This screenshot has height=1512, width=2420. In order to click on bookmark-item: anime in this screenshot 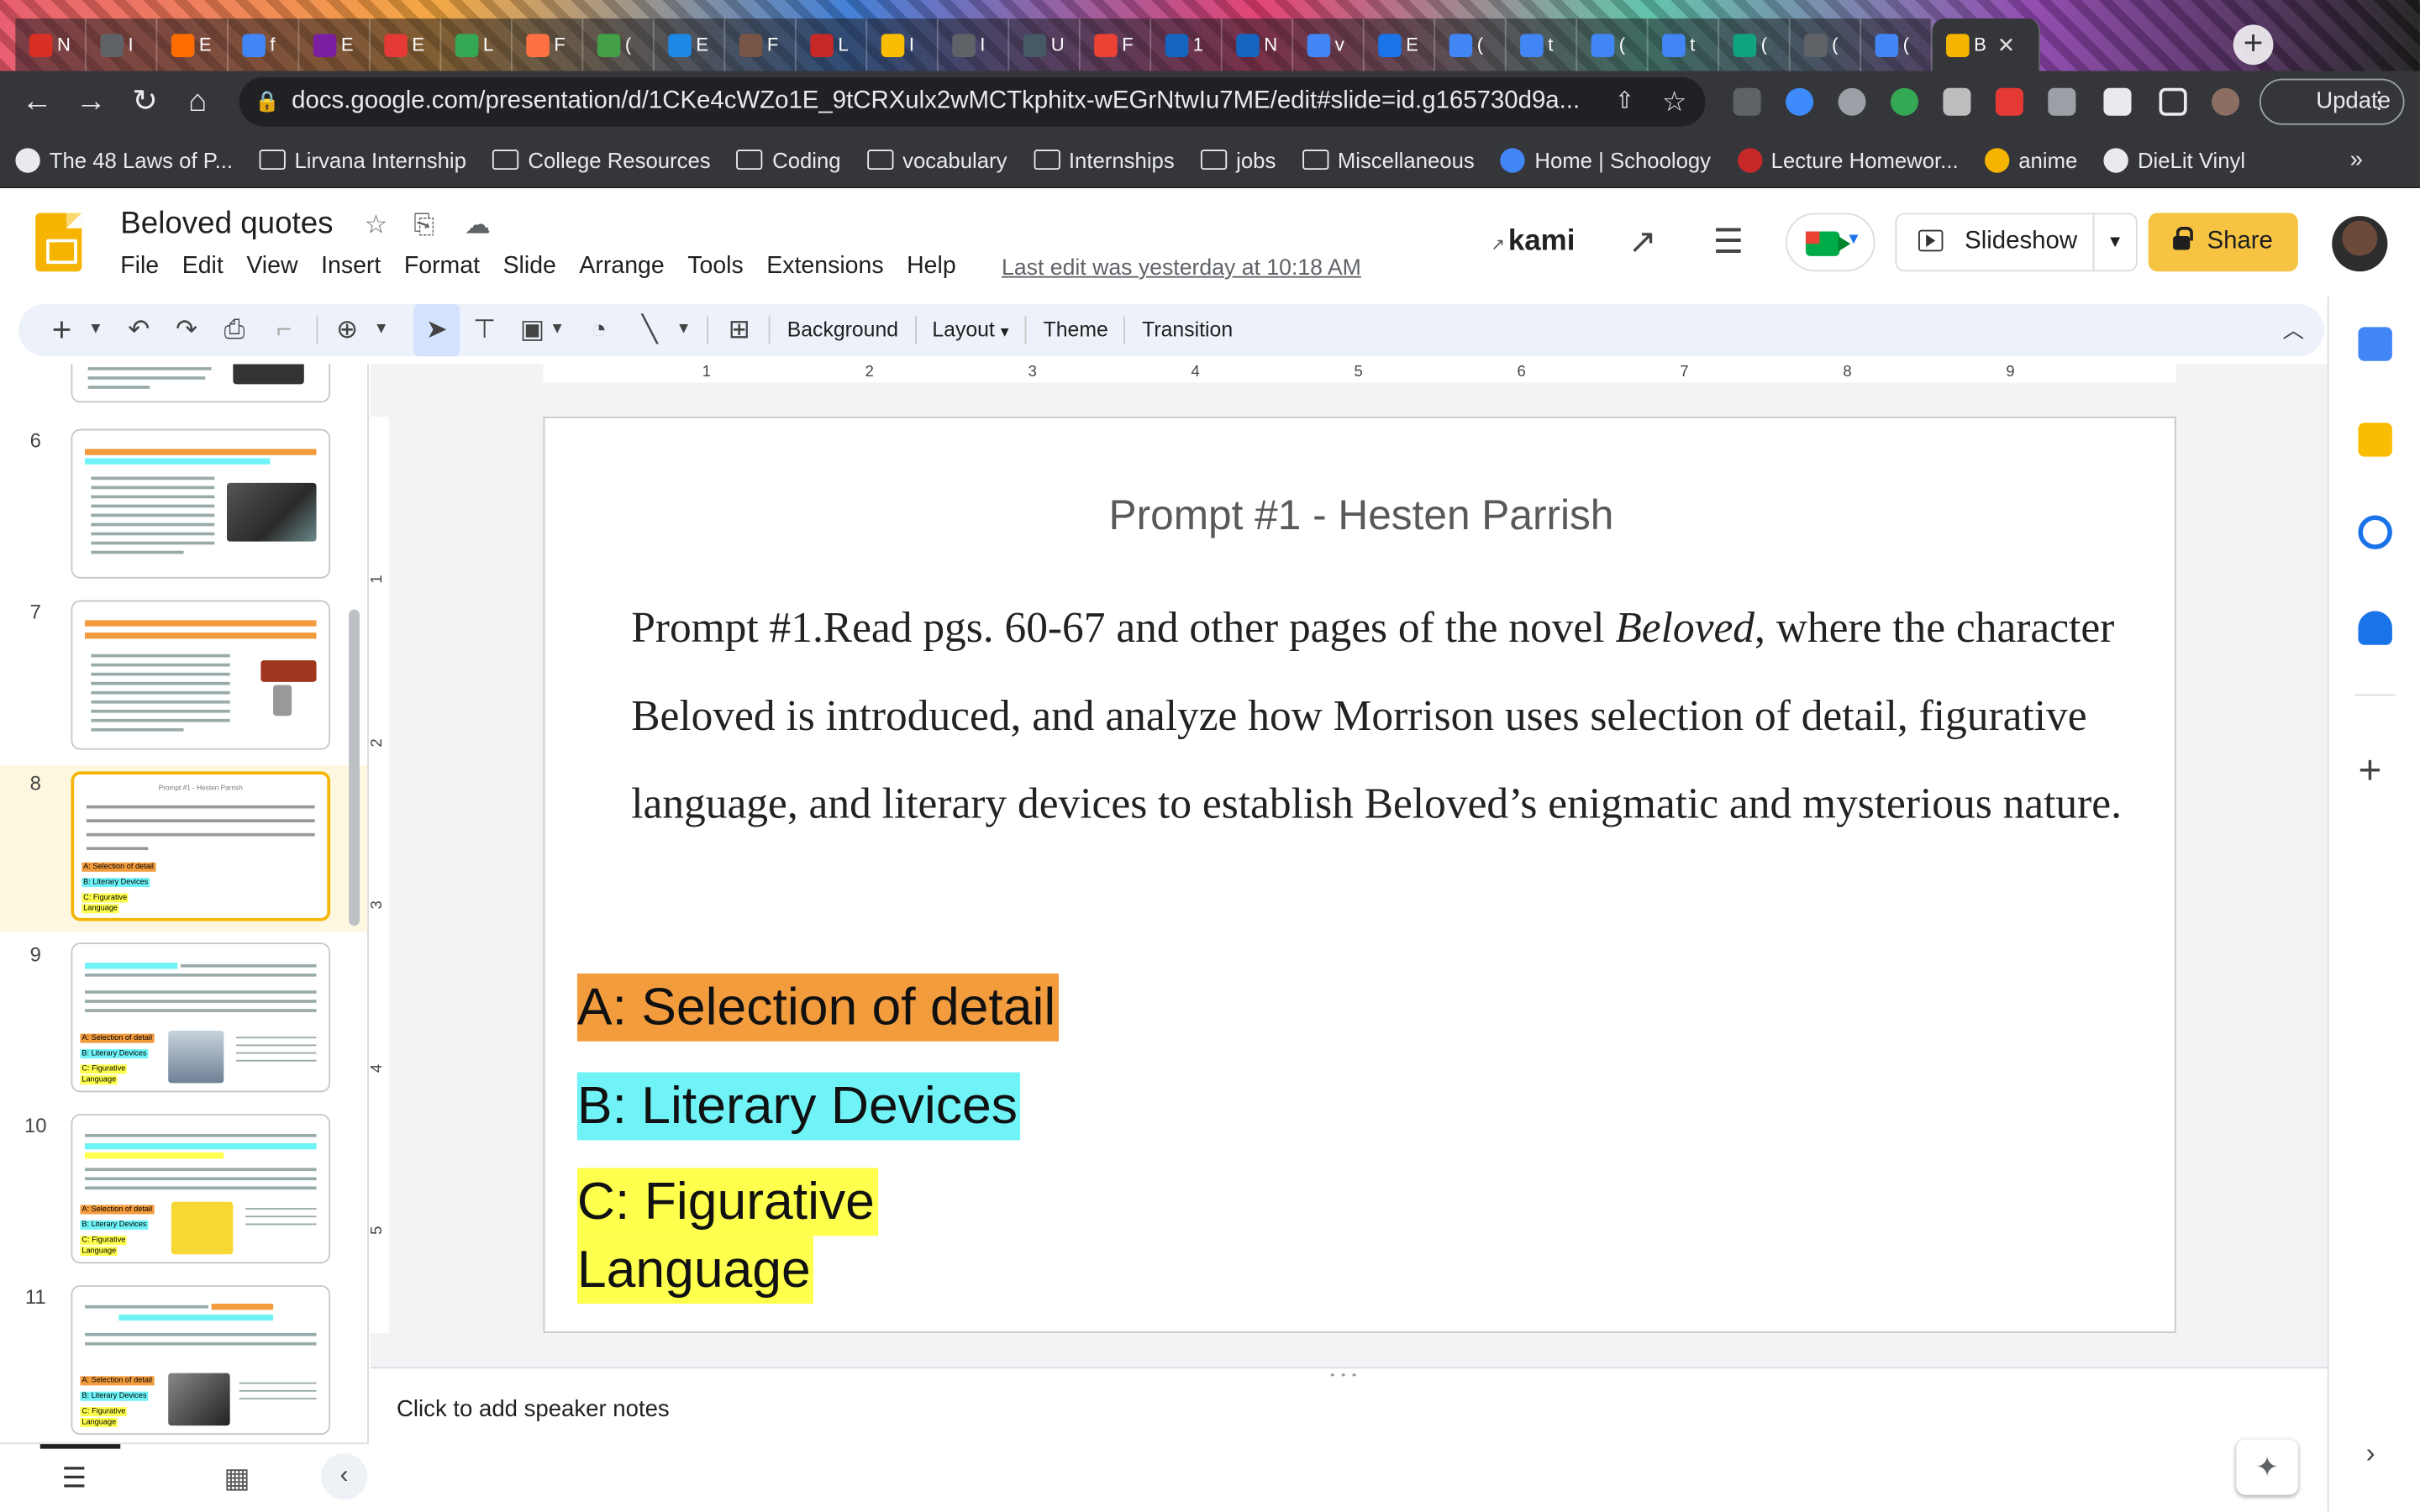, I will do `click(2031, 159)`.